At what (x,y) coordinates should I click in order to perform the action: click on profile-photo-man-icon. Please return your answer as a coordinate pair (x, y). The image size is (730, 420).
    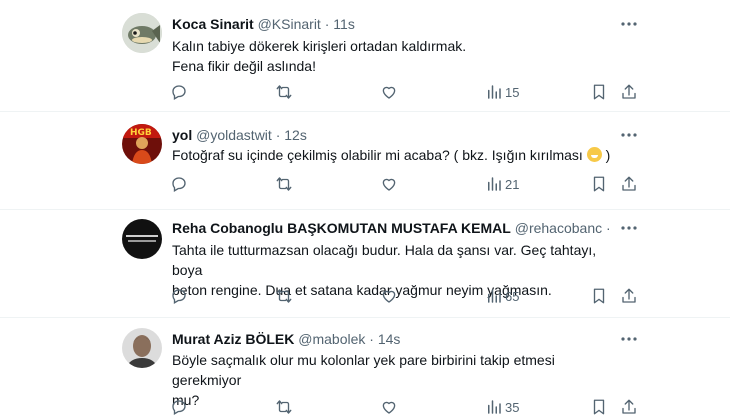
    Looking at the image, I should click on (142, 348).